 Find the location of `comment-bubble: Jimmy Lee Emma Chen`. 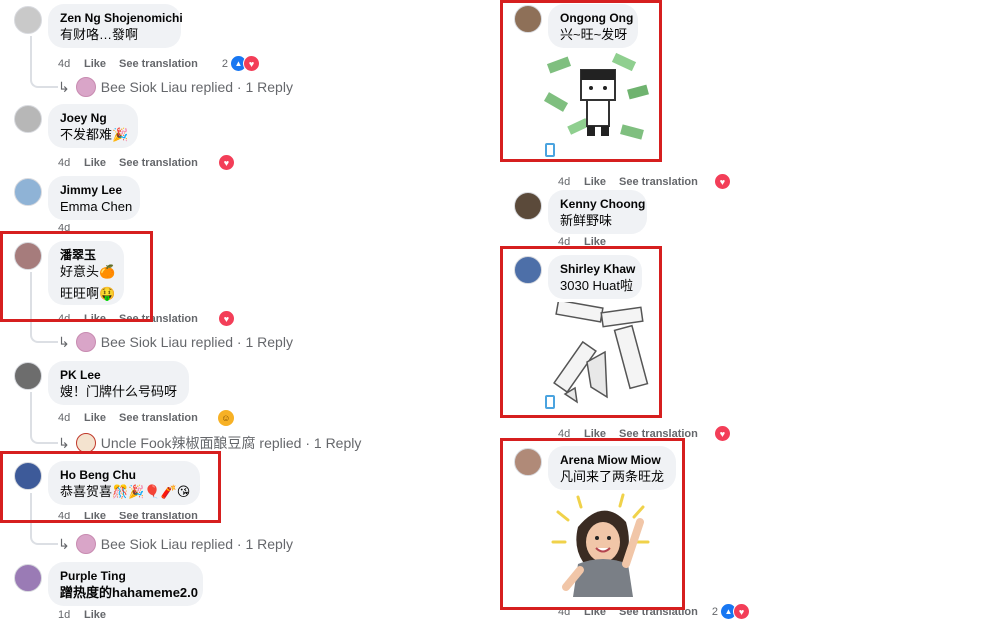

comment-bubble: Jimmy Lee Emma Chen is located at coordinates (94, 198).